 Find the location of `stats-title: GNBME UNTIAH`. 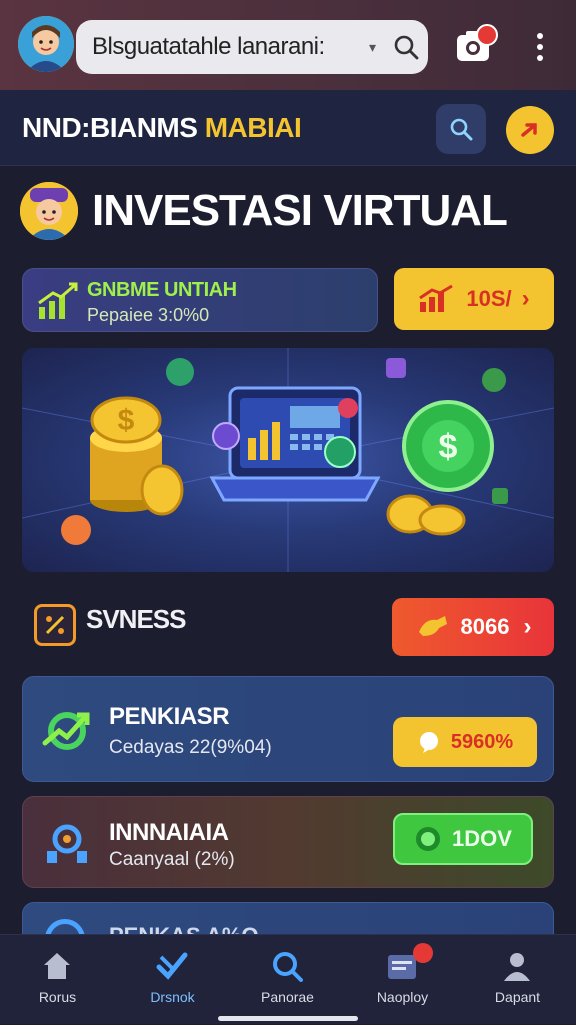

stats-title: GNBME UNTIAH is located at coordinates (162, 290).